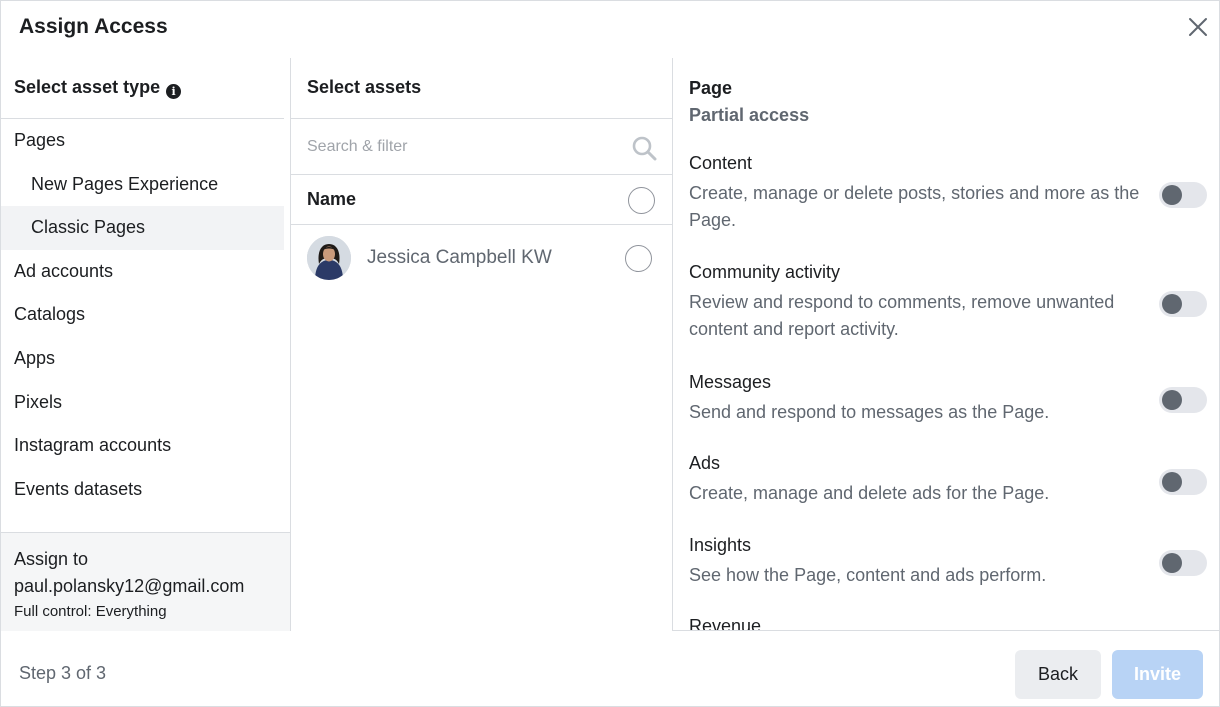 The image size is (1220, 707). Describe the element at coordinates (1183, 304) in the screenshot. I see `community-activity-toggle` at that location.